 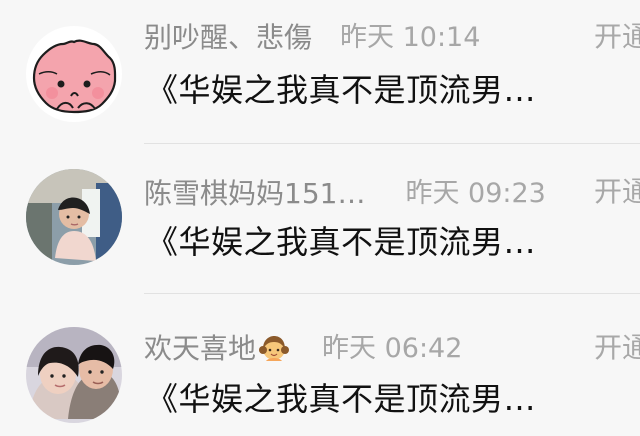 What do you see at coordinates (200, 349) in the screenshot?
I see `sender-name: 欢天喜地` at bounding box center [200, 349].